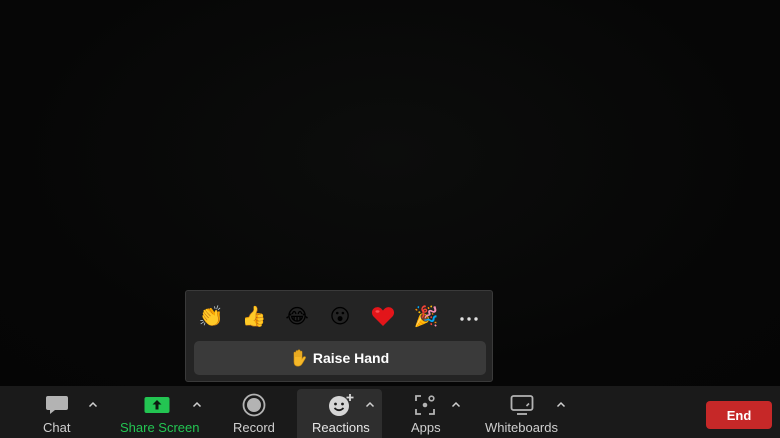 This screenshot has width=780, height=438. What do you see at coordinates (57, 427) in the screenshot?
I see `chat-label: Chat` at bounding box center [57, 427].